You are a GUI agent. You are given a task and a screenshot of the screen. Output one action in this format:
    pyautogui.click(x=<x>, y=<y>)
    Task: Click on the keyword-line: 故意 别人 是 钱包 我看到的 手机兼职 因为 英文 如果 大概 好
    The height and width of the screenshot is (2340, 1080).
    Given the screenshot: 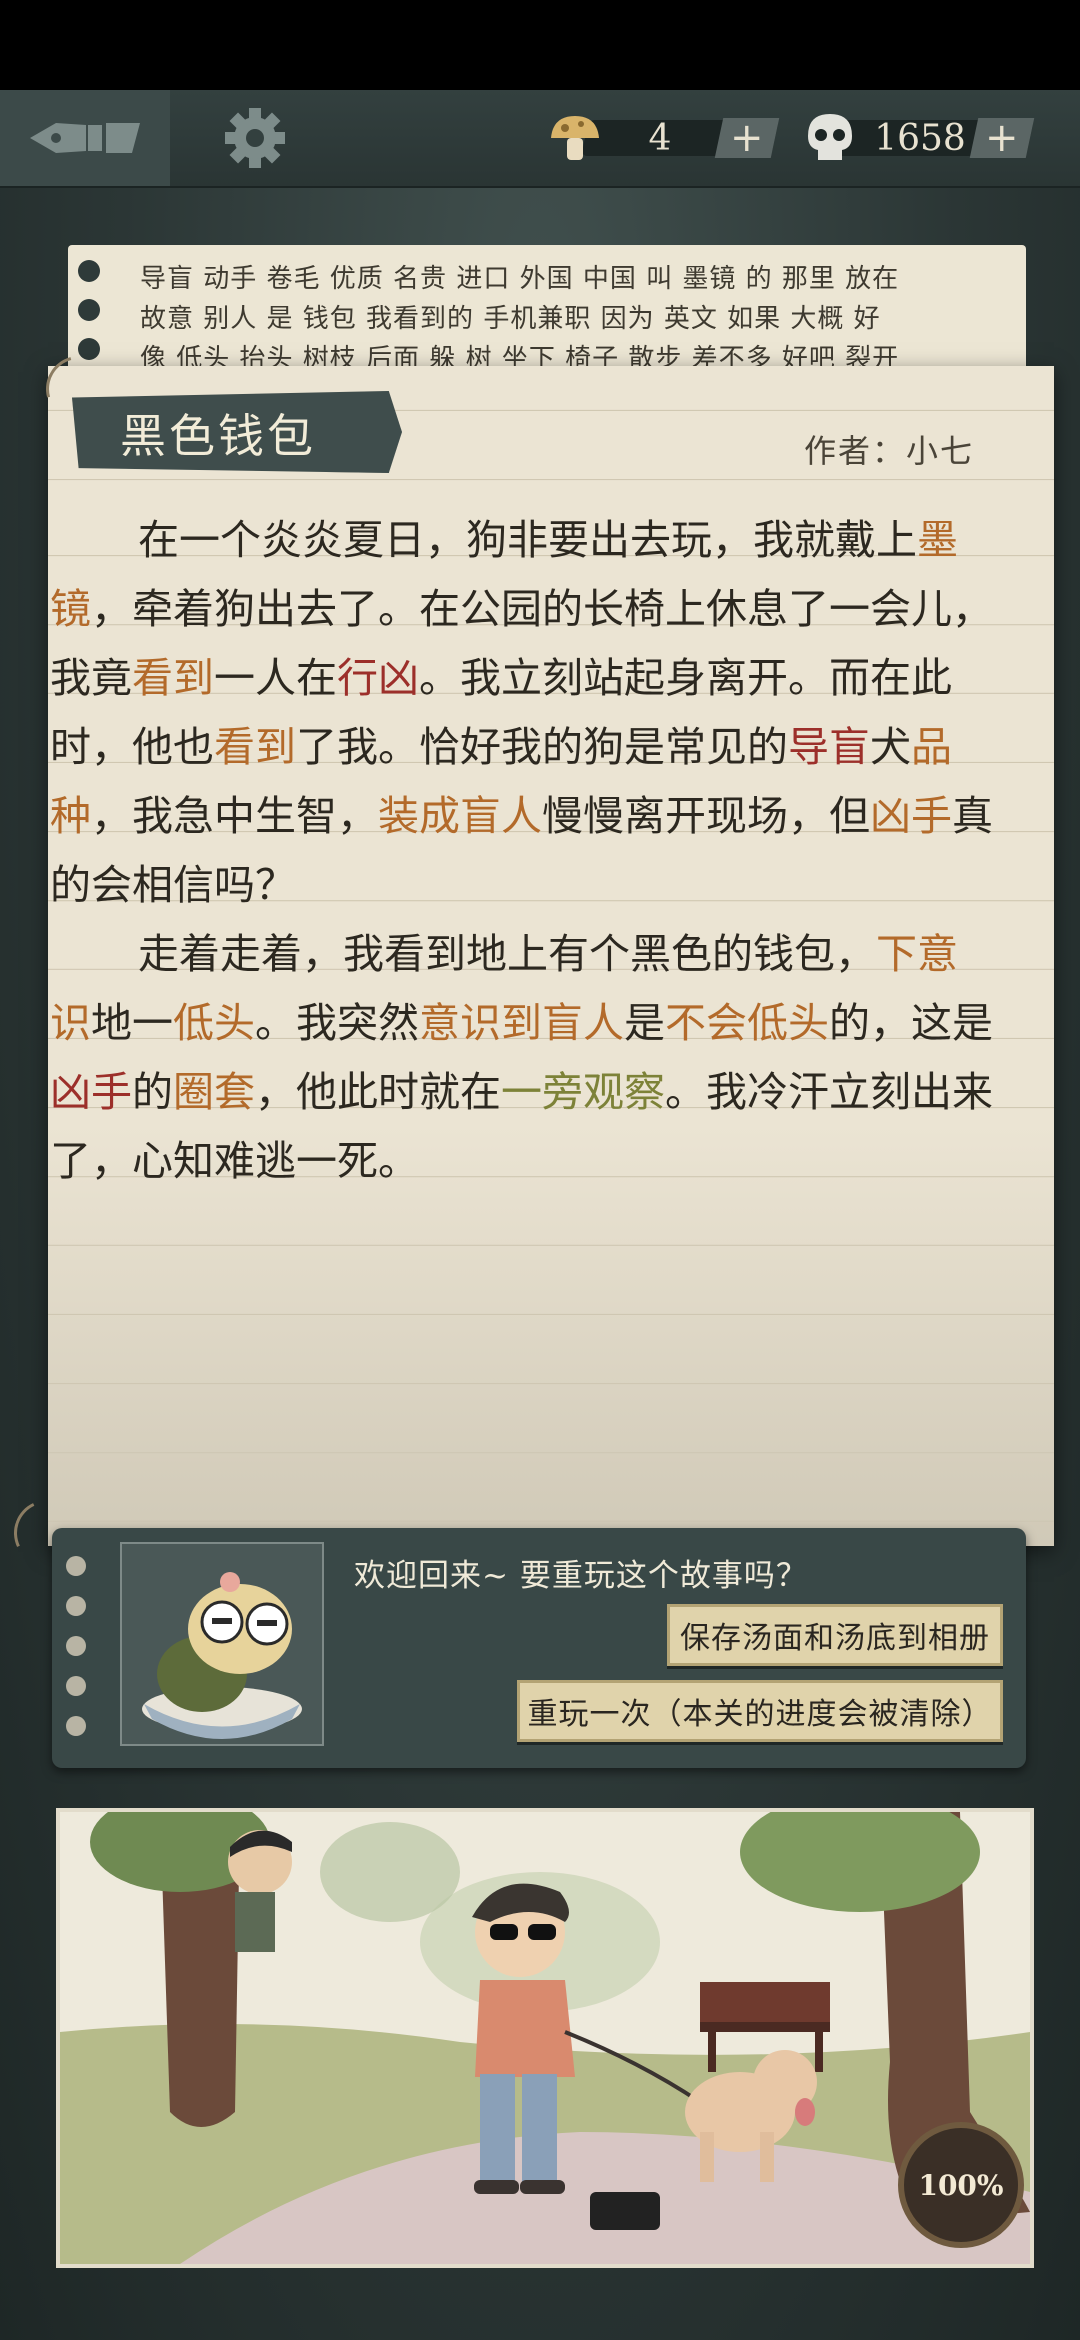 What is the action you would take?
    pyautogui.click(x=510, y=319)
    